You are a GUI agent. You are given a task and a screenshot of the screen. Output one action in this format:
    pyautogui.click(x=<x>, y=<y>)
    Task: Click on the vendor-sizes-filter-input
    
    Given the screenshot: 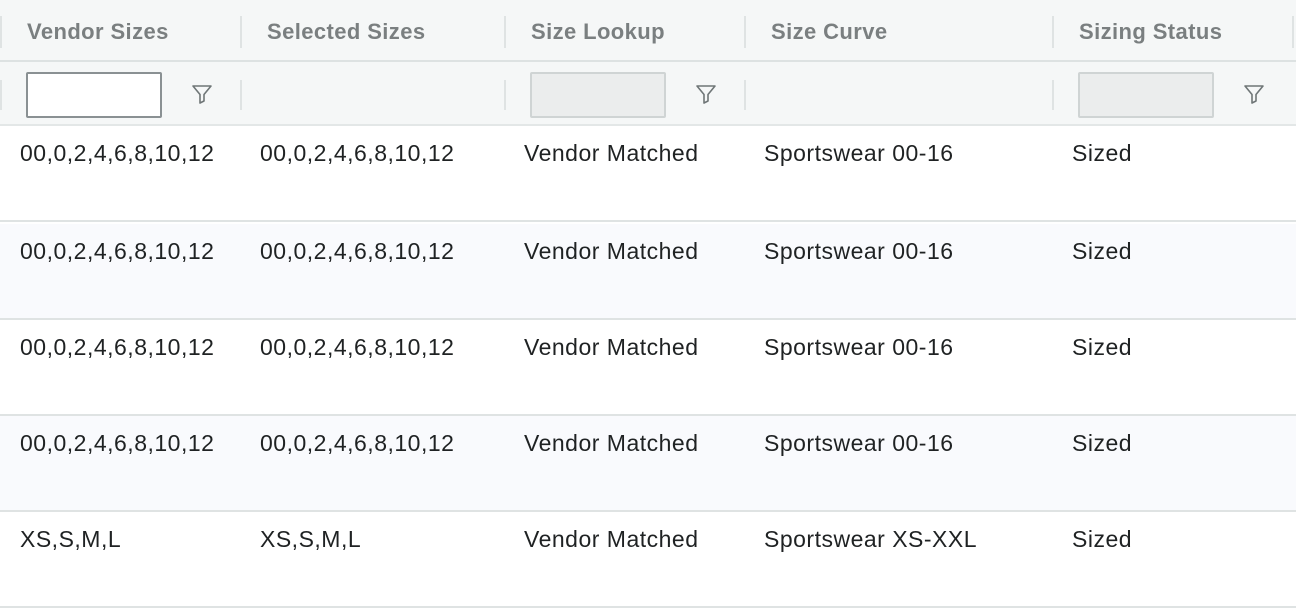 What is the action you would take?
    pyautogui.click(x=94, y=95)
    